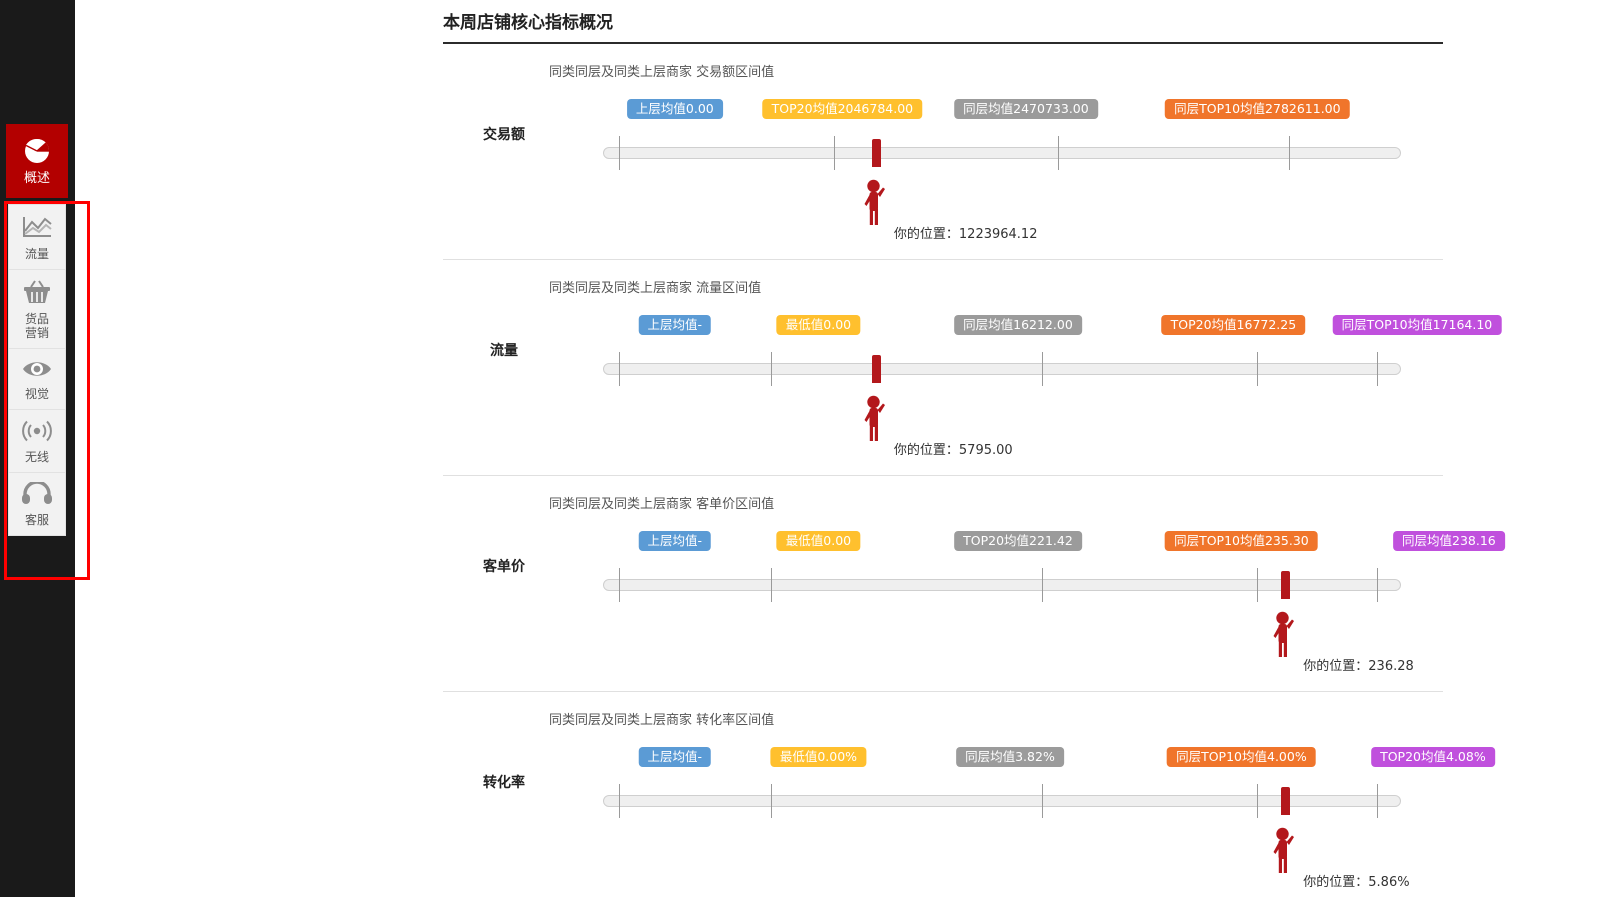  Describe the element at coordinates (1026, 109) in the screenshot. I see `benchmark-badge: 同层均值2470733.00` at that location.